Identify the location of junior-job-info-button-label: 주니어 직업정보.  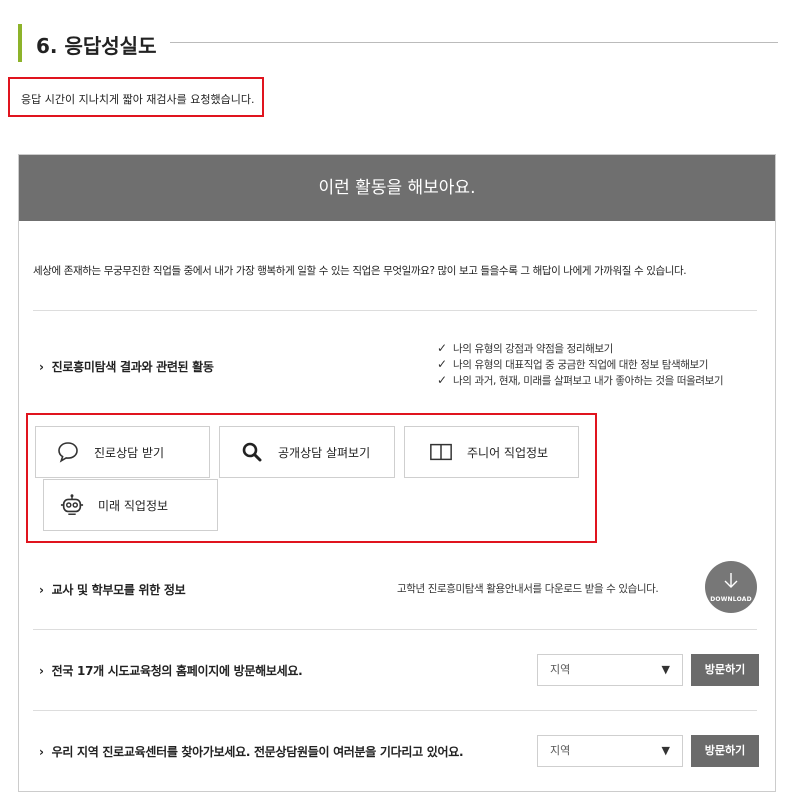
(508, 452).